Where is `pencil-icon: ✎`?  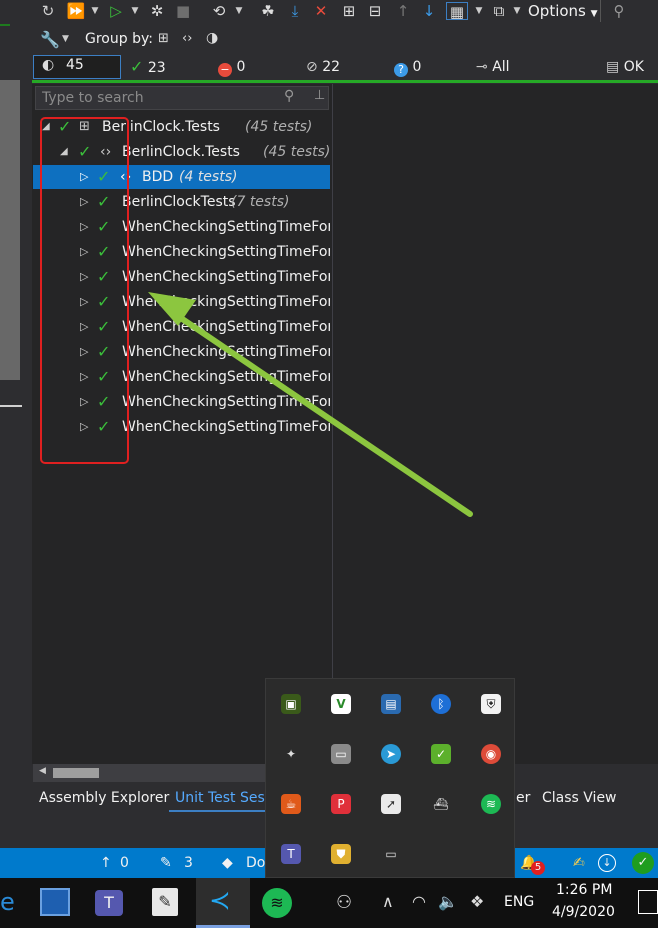
pencil-icon: ✎ is located at coordinates (166, 863).